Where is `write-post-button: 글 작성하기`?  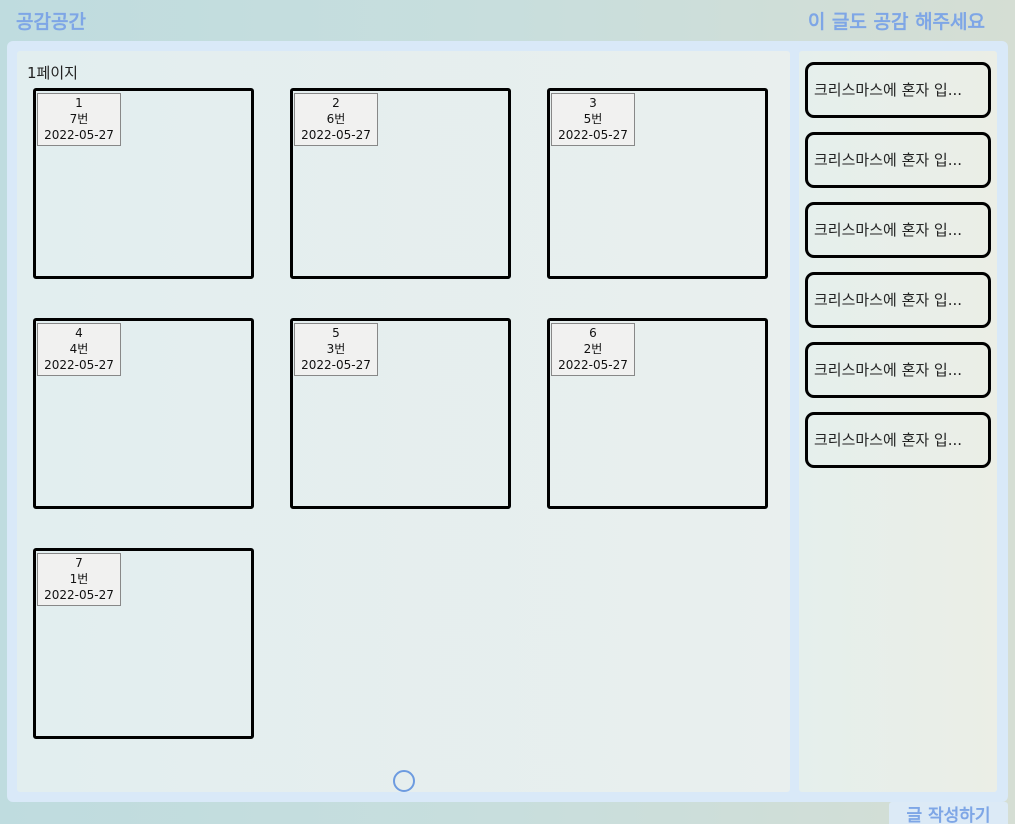 write-post-button: 글 작성하기 is located at coordinates (948, 813).